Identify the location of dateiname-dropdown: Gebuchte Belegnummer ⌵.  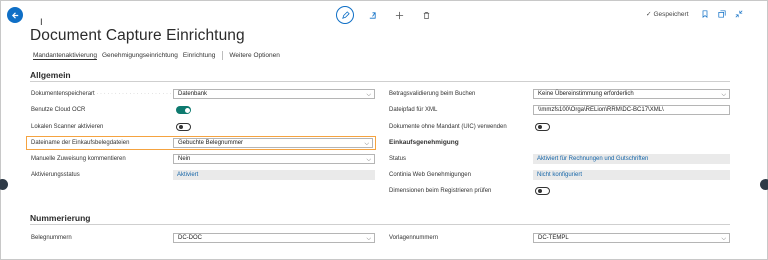
(273, 143).